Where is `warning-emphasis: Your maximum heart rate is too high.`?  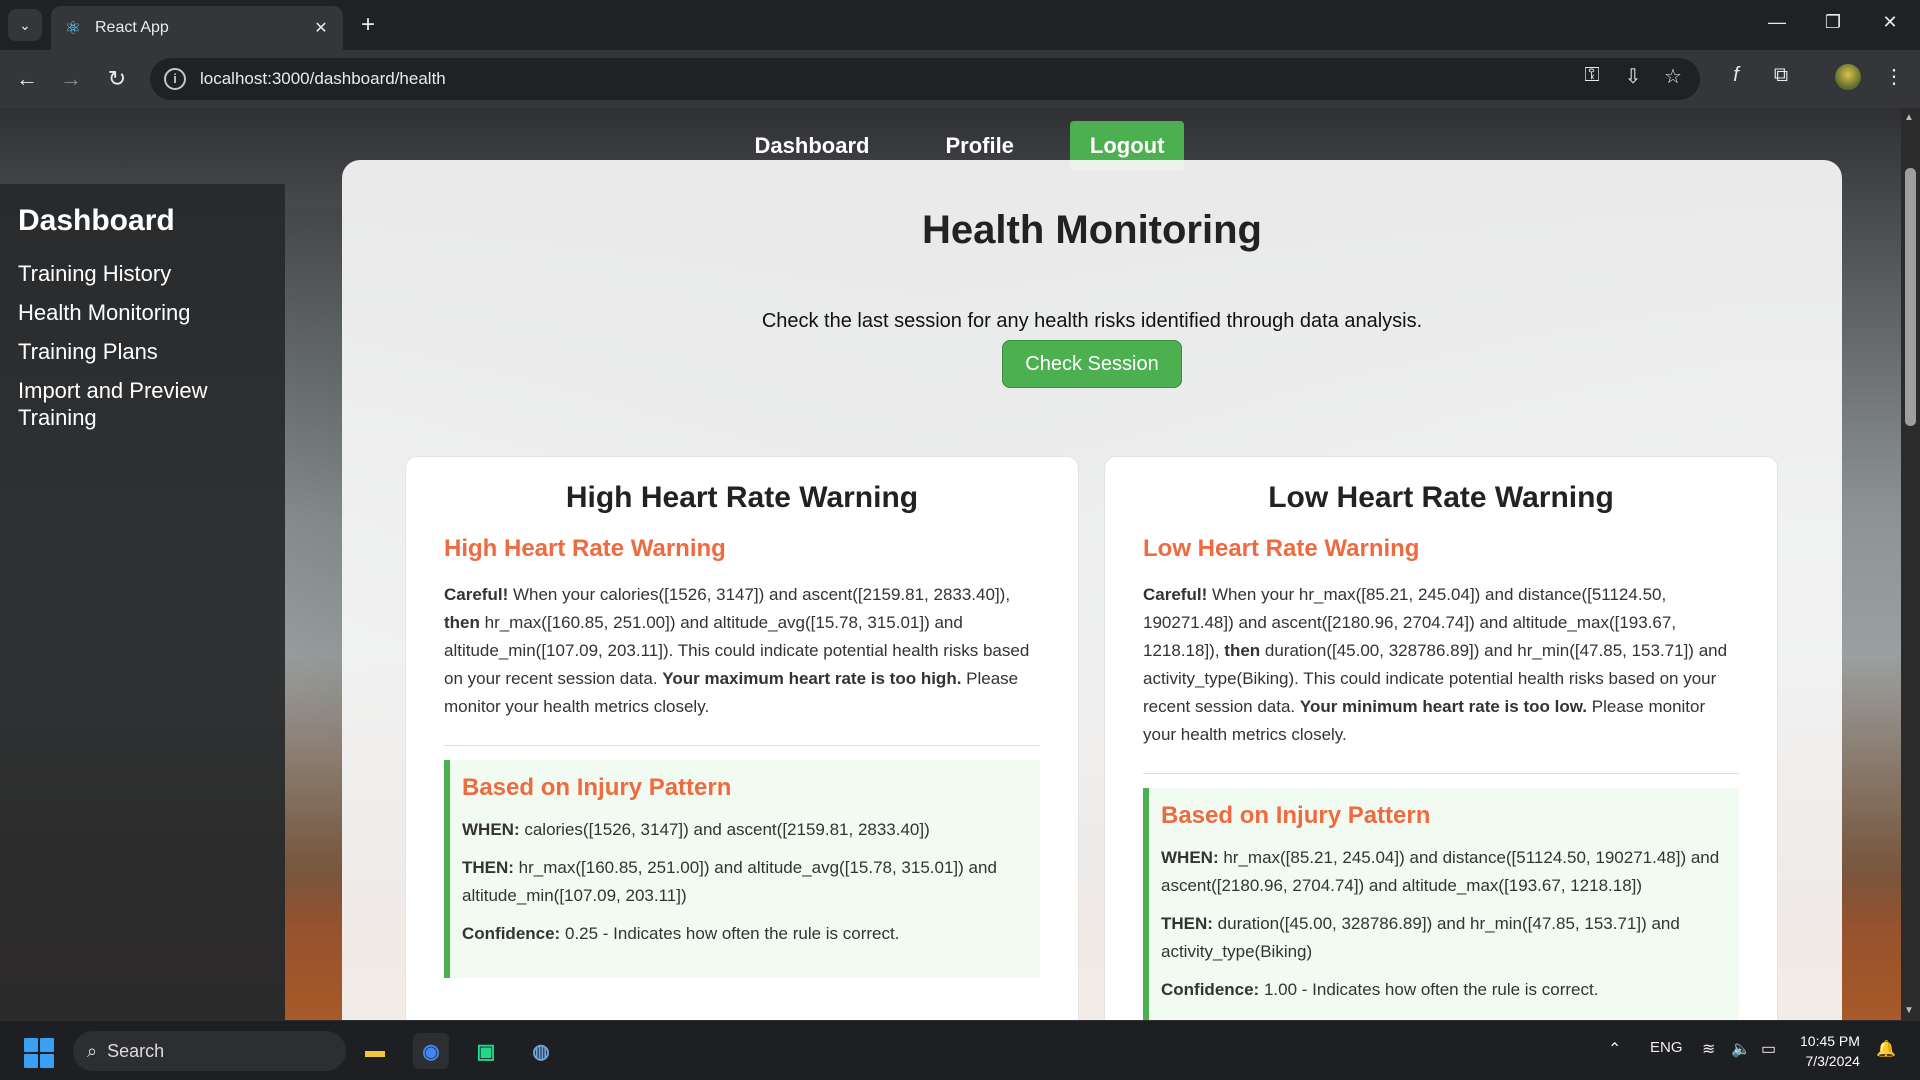 warning-emphasis: Your maximum heart rate is too high. is located at coordinates (812, 678).